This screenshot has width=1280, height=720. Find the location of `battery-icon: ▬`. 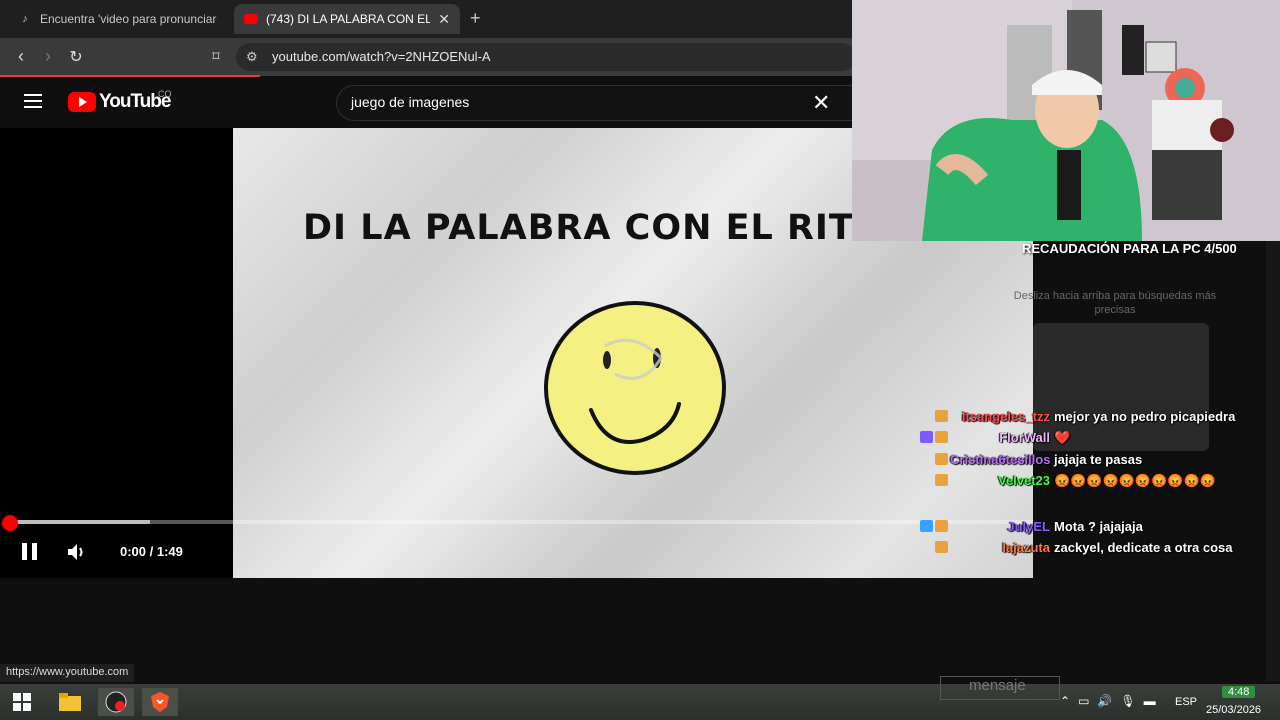

battery-icon: ▬ is located at coordinates (1150, 701).